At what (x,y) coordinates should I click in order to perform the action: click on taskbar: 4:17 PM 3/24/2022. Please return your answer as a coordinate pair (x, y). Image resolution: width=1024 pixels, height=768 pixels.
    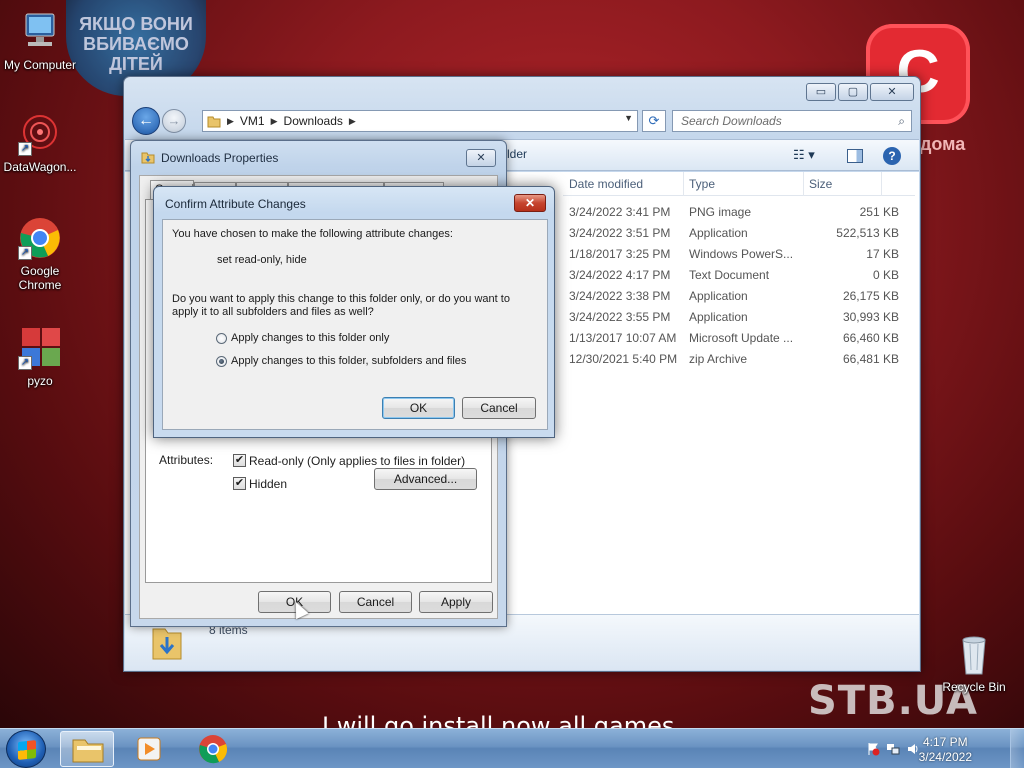
    Looking at the image, I should click on (512, 748).